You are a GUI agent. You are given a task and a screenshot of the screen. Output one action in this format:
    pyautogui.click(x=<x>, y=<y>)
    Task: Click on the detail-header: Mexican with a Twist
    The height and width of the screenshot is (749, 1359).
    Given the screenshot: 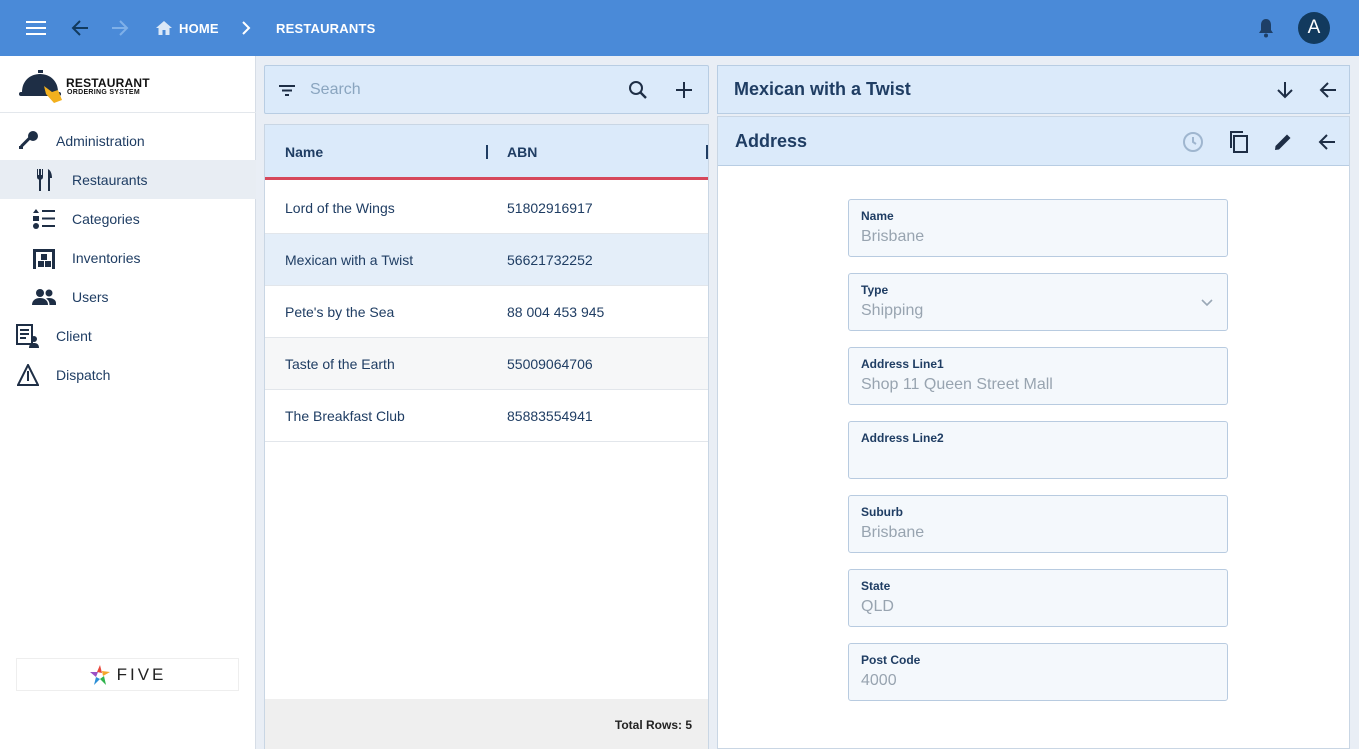 What is the action you would take?
    pyautogui.click(x=1033, y=89)
    